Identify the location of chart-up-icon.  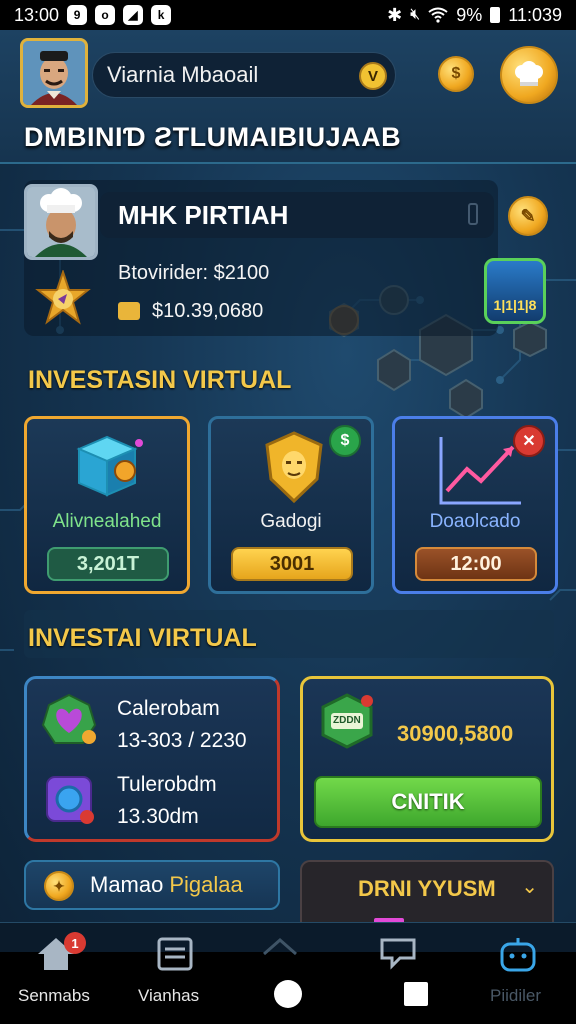
(480, 471).